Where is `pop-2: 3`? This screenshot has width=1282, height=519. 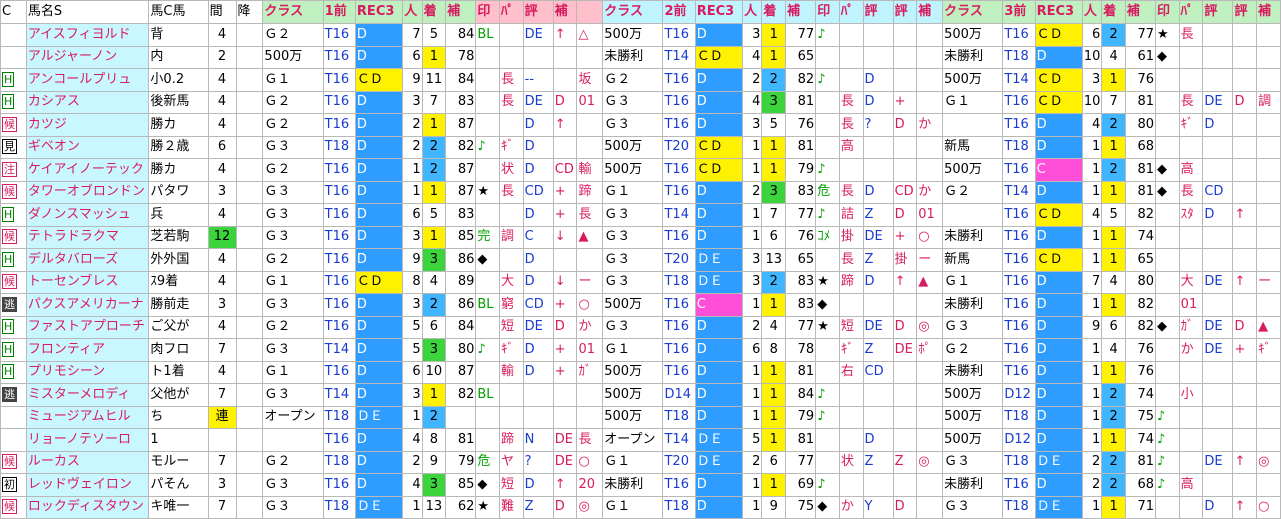 pop-2: 3 is located at coordinates (752, 35).